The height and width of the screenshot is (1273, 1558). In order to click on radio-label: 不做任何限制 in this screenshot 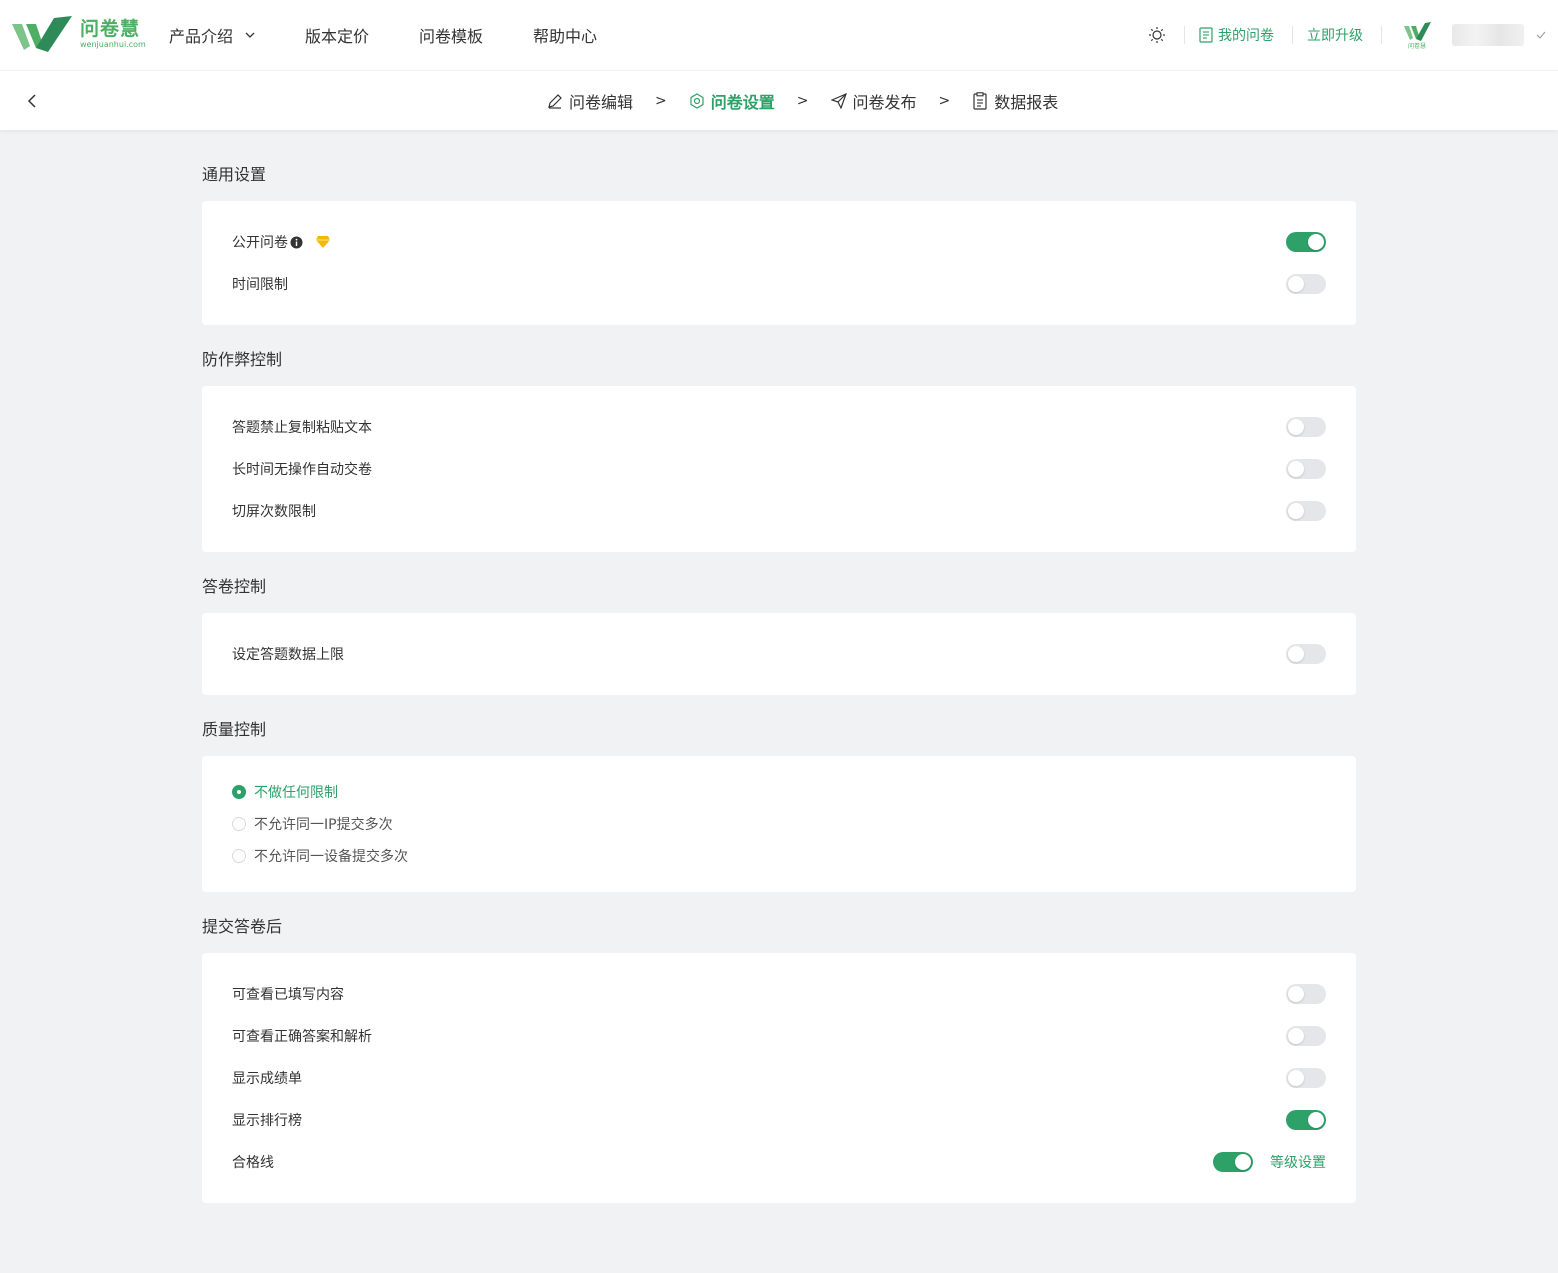, I will do `click(296, 793)`.